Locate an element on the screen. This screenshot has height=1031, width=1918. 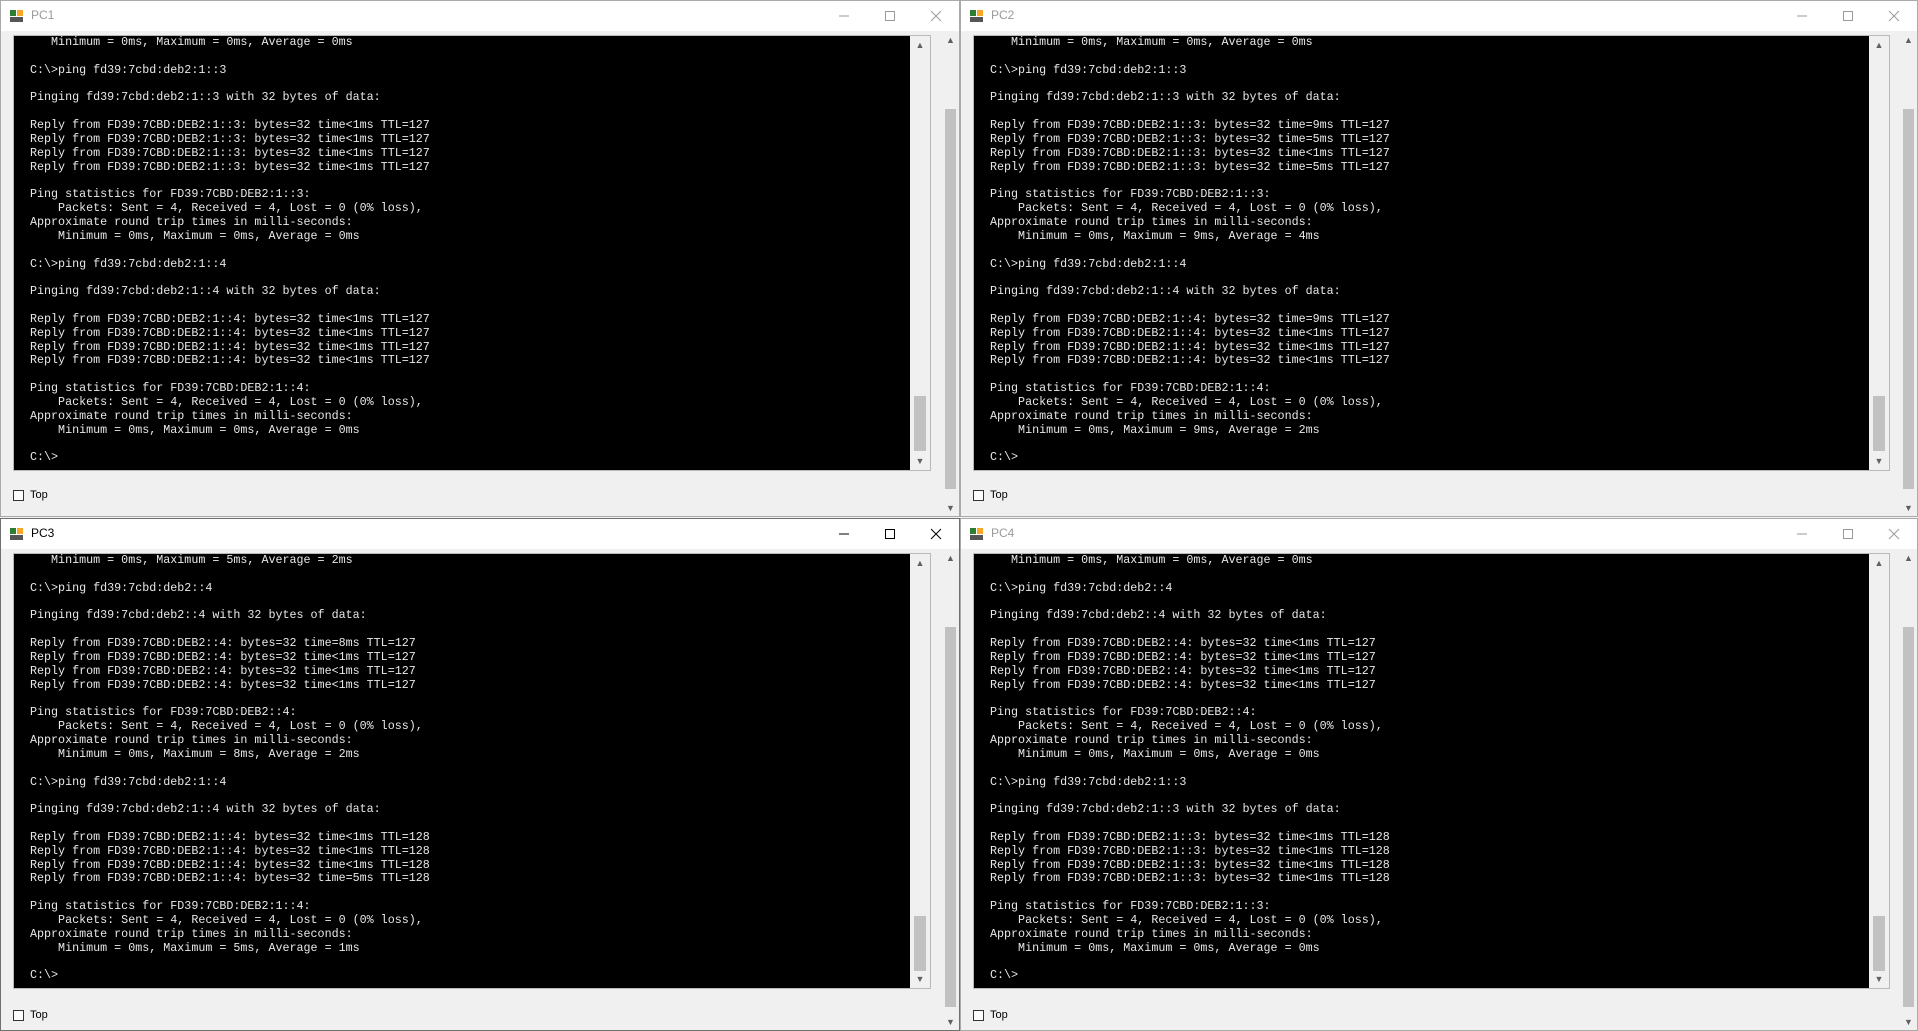
window-title: PC4 is located at coordinates (1003, 533).